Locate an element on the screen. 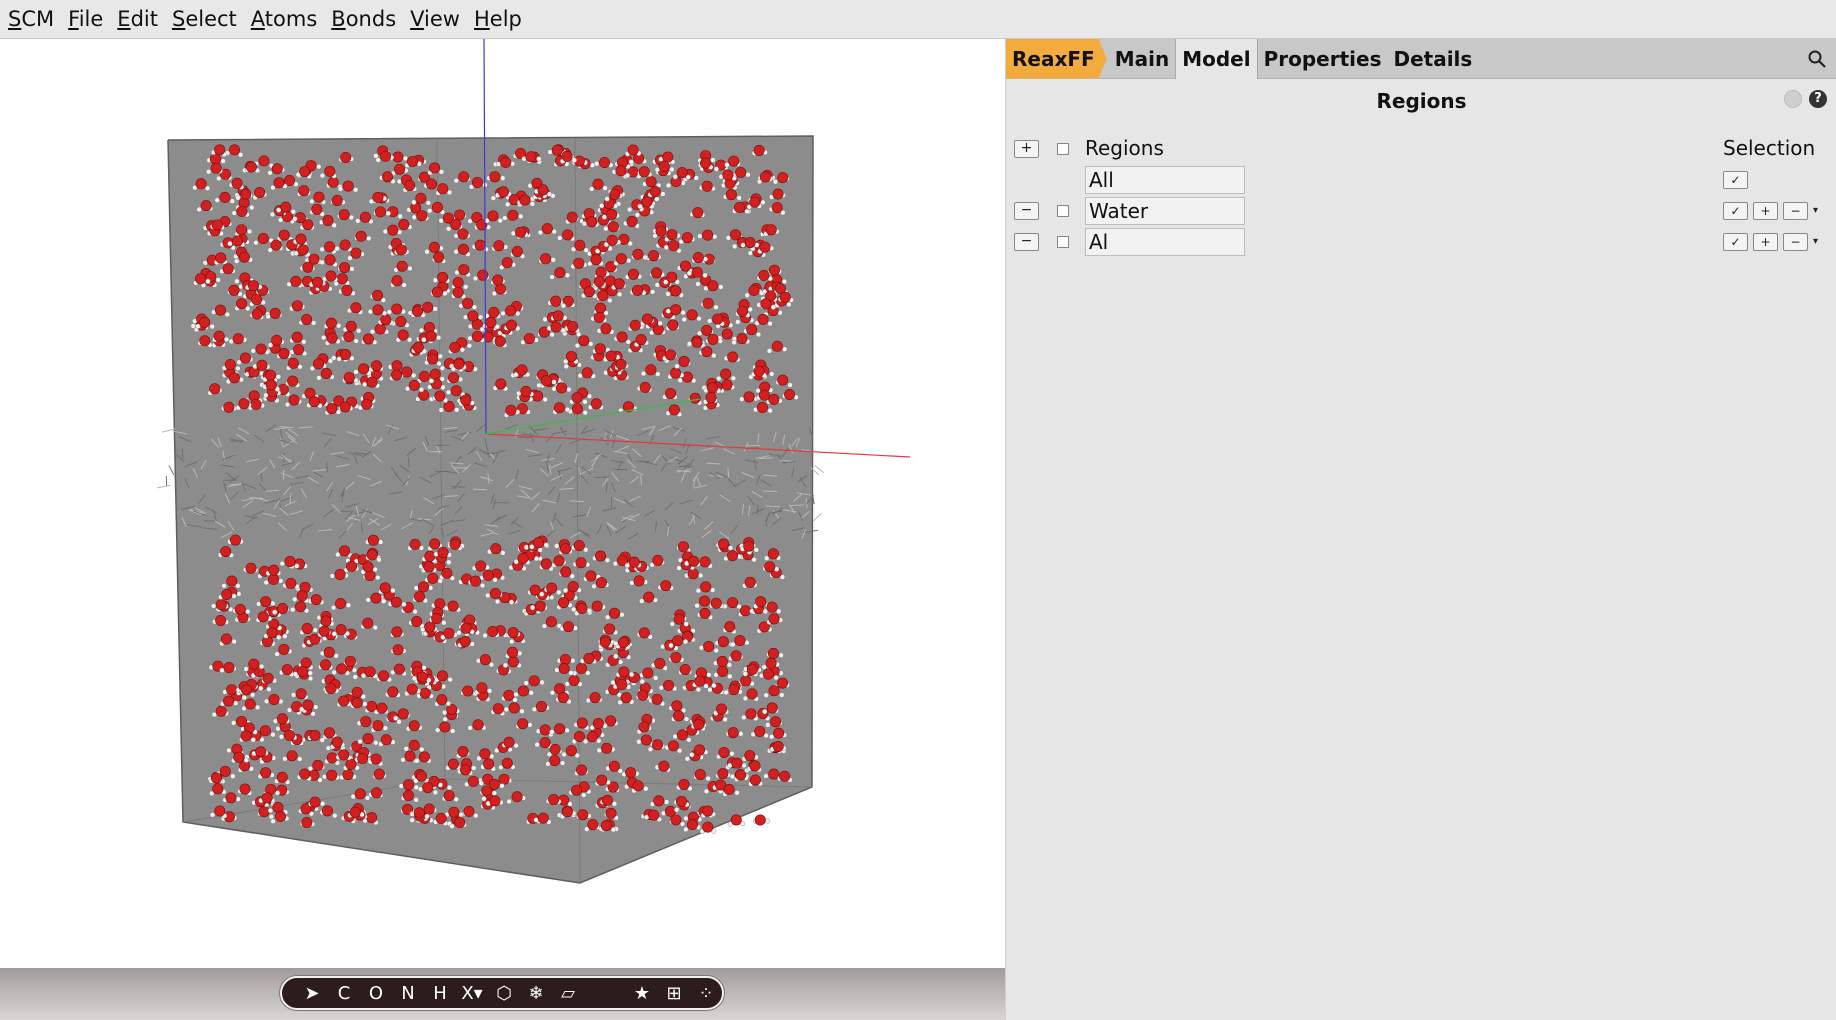 The image size is (1836, 1020). tab-reaxff: ReaxFF is located at coordinates (1056, 58).